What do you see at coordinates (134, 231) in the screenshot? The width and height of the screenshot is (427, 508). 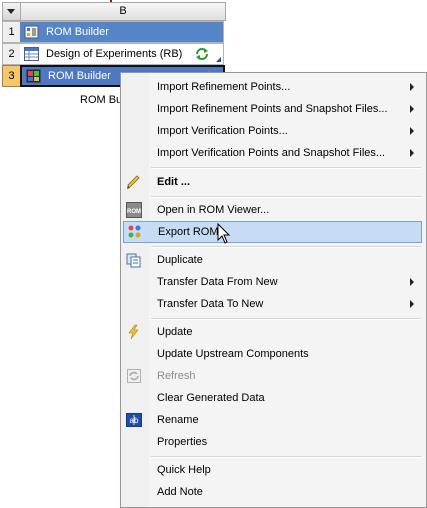 I see `export-rom-icon` at bounding box center [134, 231].